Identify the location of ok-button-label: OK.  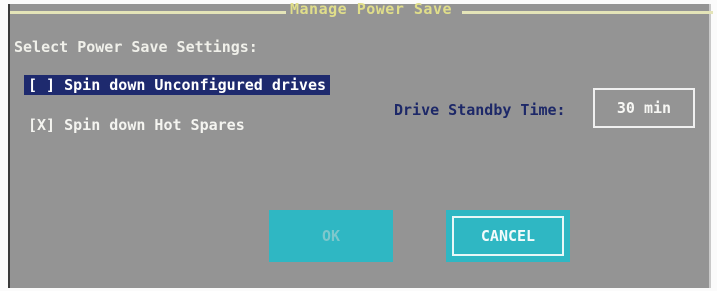
(331, 236).